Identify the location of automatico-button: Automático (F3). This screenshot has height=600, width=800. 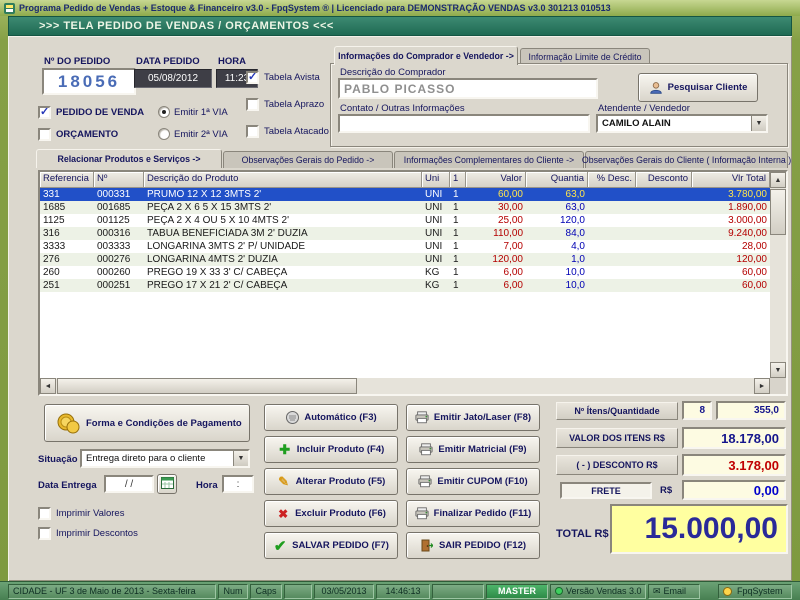
(331, 417).